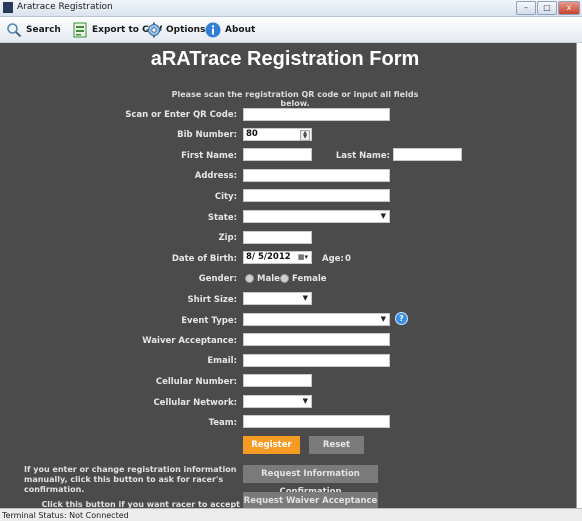  What do you see at coordinates (309, 279) in the screenshot?
I see `gender-female-label: Female` at bounding box center [309, 279].